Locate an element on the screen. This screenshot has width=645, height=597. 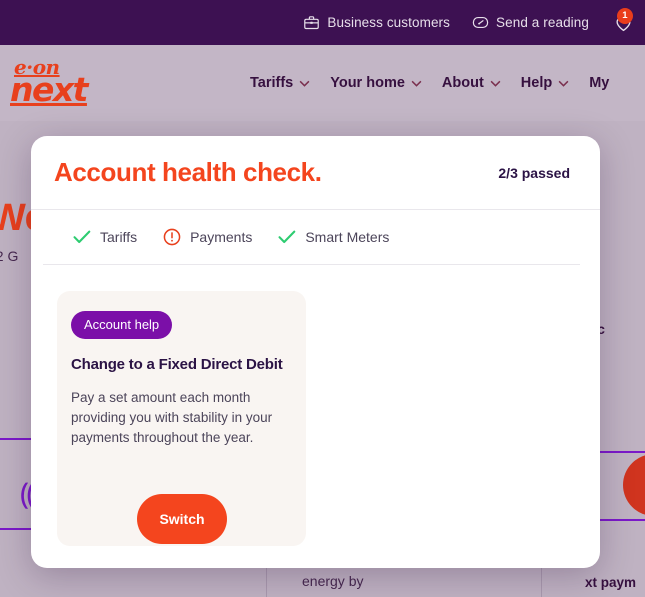
send-a-reading-label: Send a reading is located at coordinates (542, 22).